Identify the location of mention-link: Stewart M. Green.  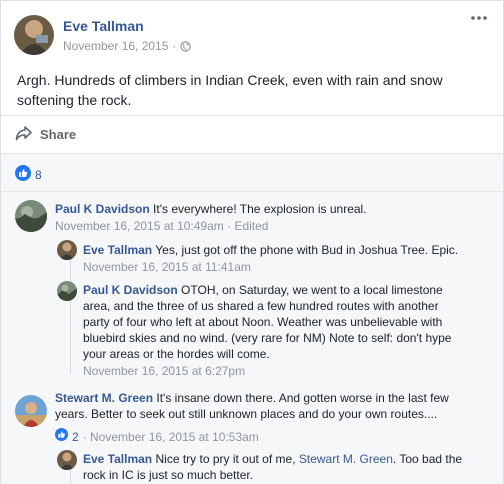
(346, 459).